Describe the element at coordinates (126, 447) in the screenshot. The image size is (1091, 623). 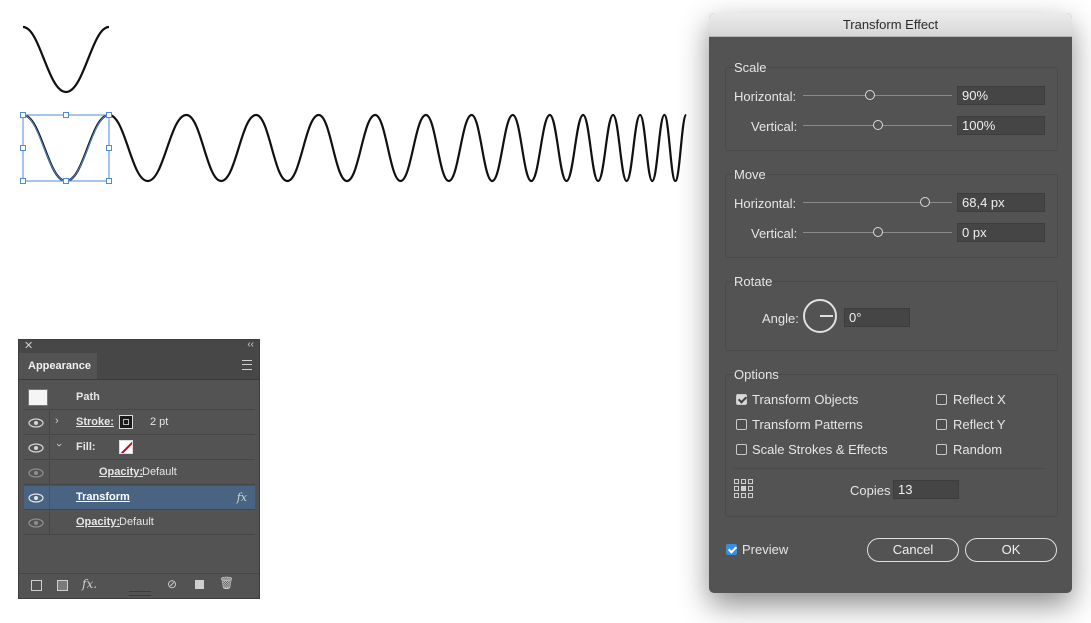
I see `fill-none-swatch` at that location.